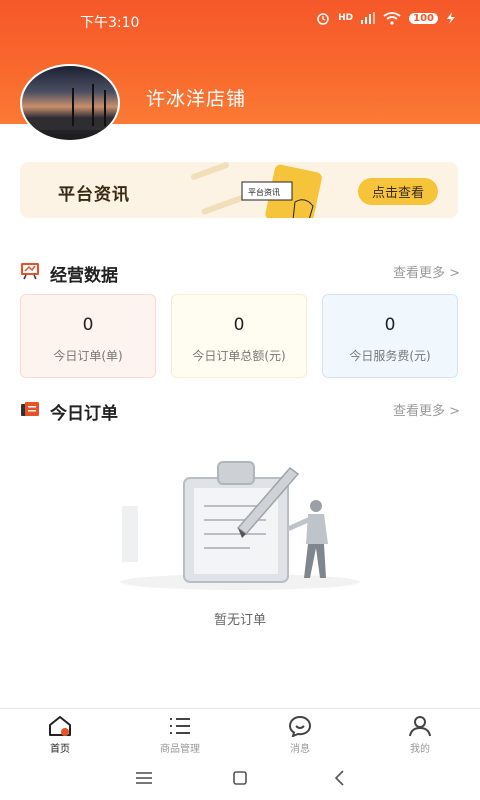  Describe the element at coordinates (110, 23) in the screenshot. I see `status-time: 下午3:10` at that location.